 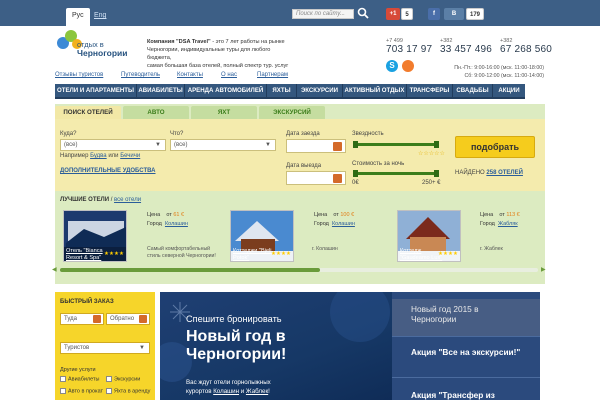 I want to click on cost-label: Стоимость за ночь, so click(x=378, y=164).